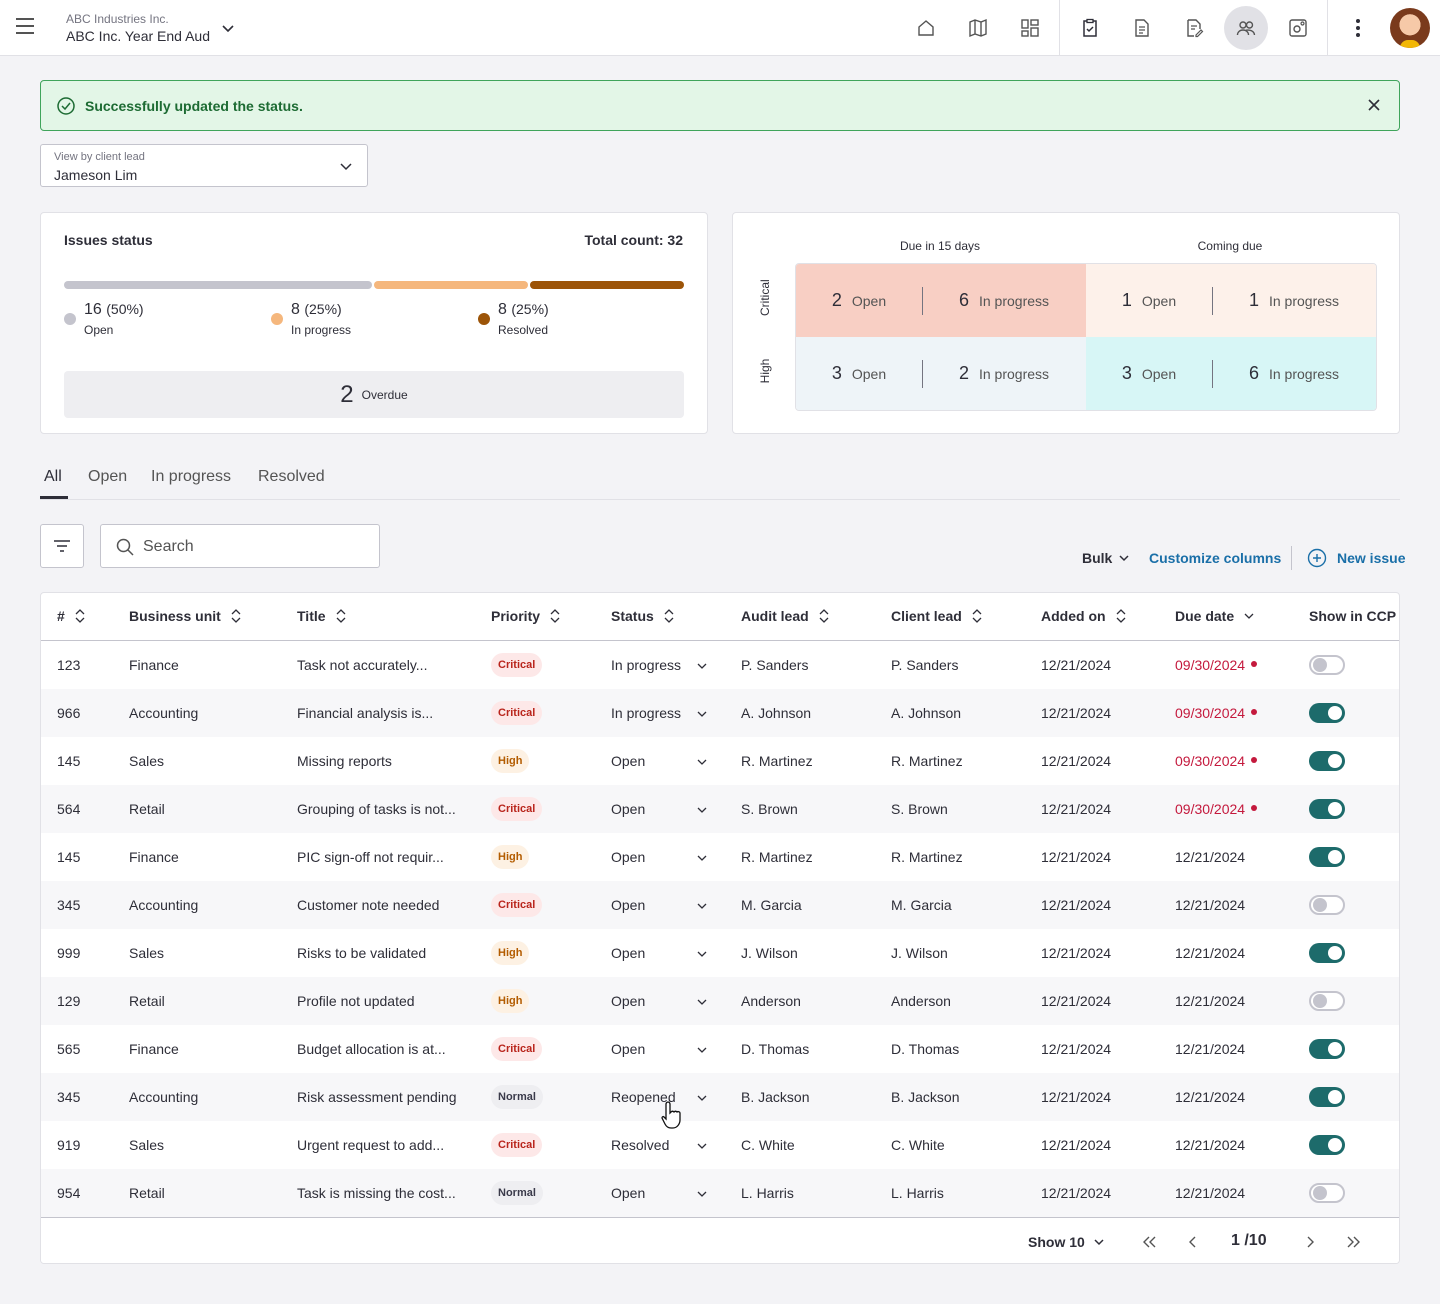 The width and height of the screenshot is (1440, 1304). I want to click on tab-resolved: Resolved, so click(291, 477).